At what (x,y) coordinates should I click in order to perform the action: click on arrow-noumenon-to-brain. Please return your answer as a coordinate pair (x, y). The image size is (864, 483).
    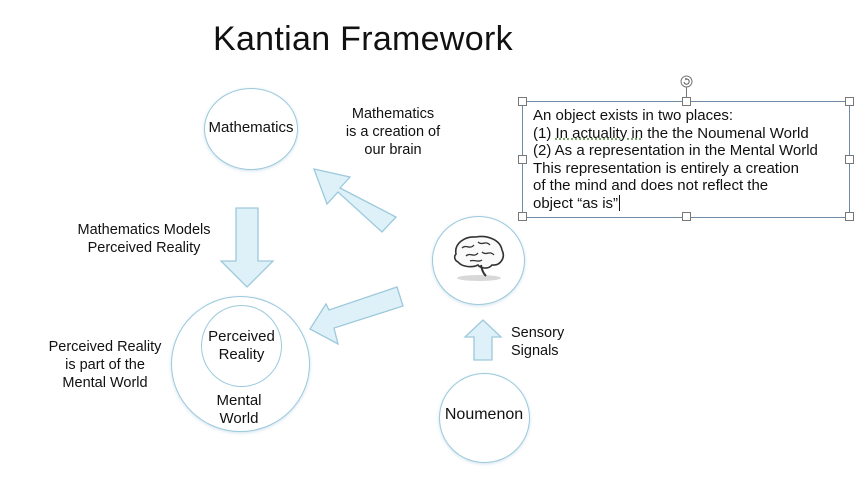
    Looking at the image, I should click on (483, 340).